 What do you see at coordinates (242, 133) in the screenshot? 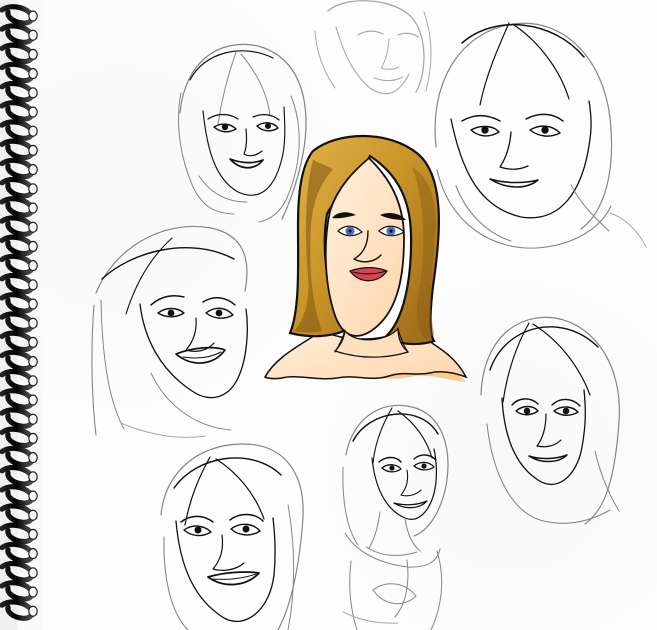
I see `upper-left-sketch-face` at bounding box center [242, 133].